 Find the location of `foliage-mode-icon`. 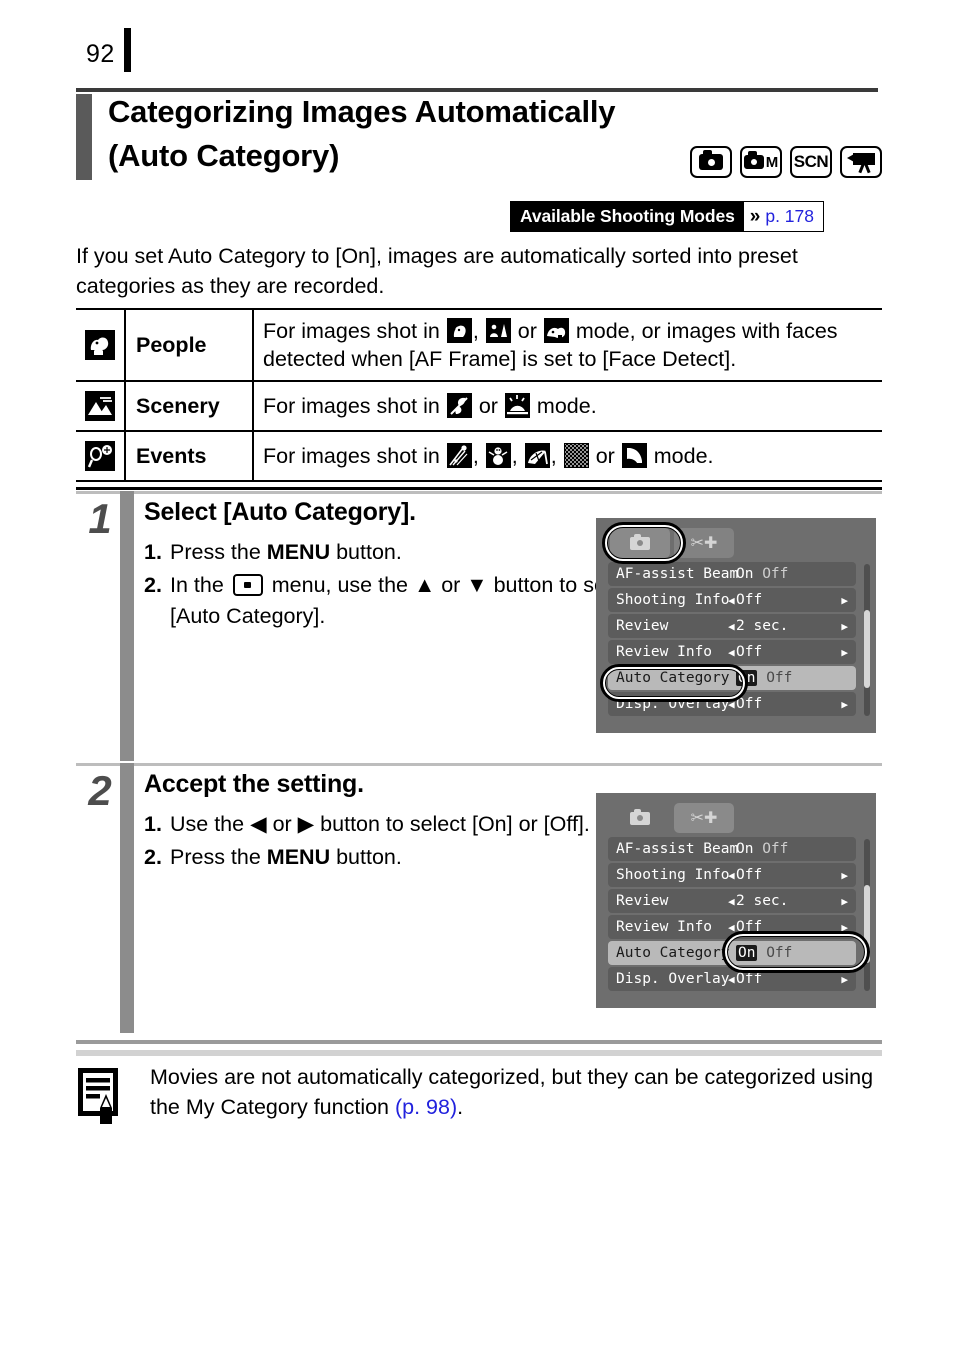

foliage-mode-icon is located at coordinates (459, 405).